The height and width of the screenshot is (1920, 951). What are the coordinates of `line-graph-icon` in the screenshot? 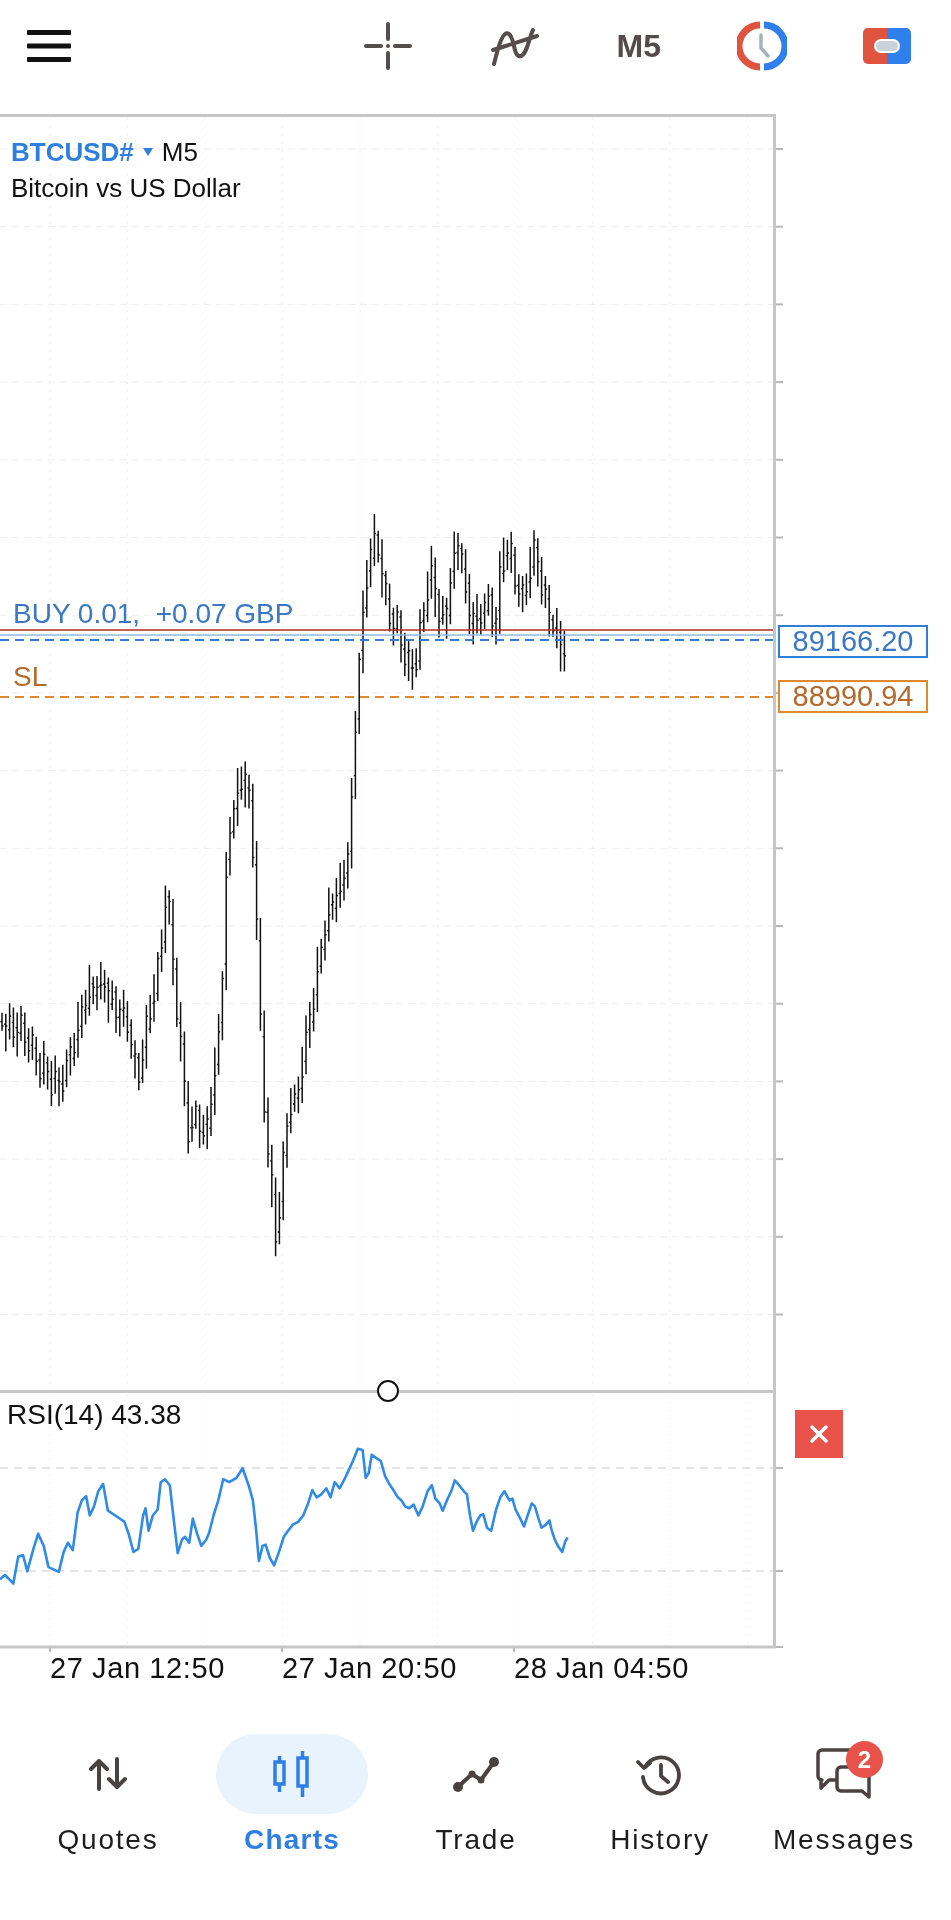 It's located at (476, 1774).